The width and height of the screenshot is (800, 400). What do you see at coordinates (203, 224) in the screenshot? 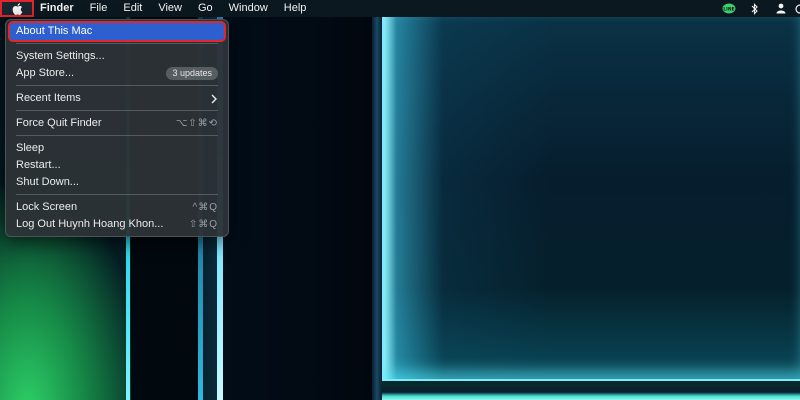
I see `keyboard-shortcut: ⇧⌘Q` at bounding box center [203, 224].